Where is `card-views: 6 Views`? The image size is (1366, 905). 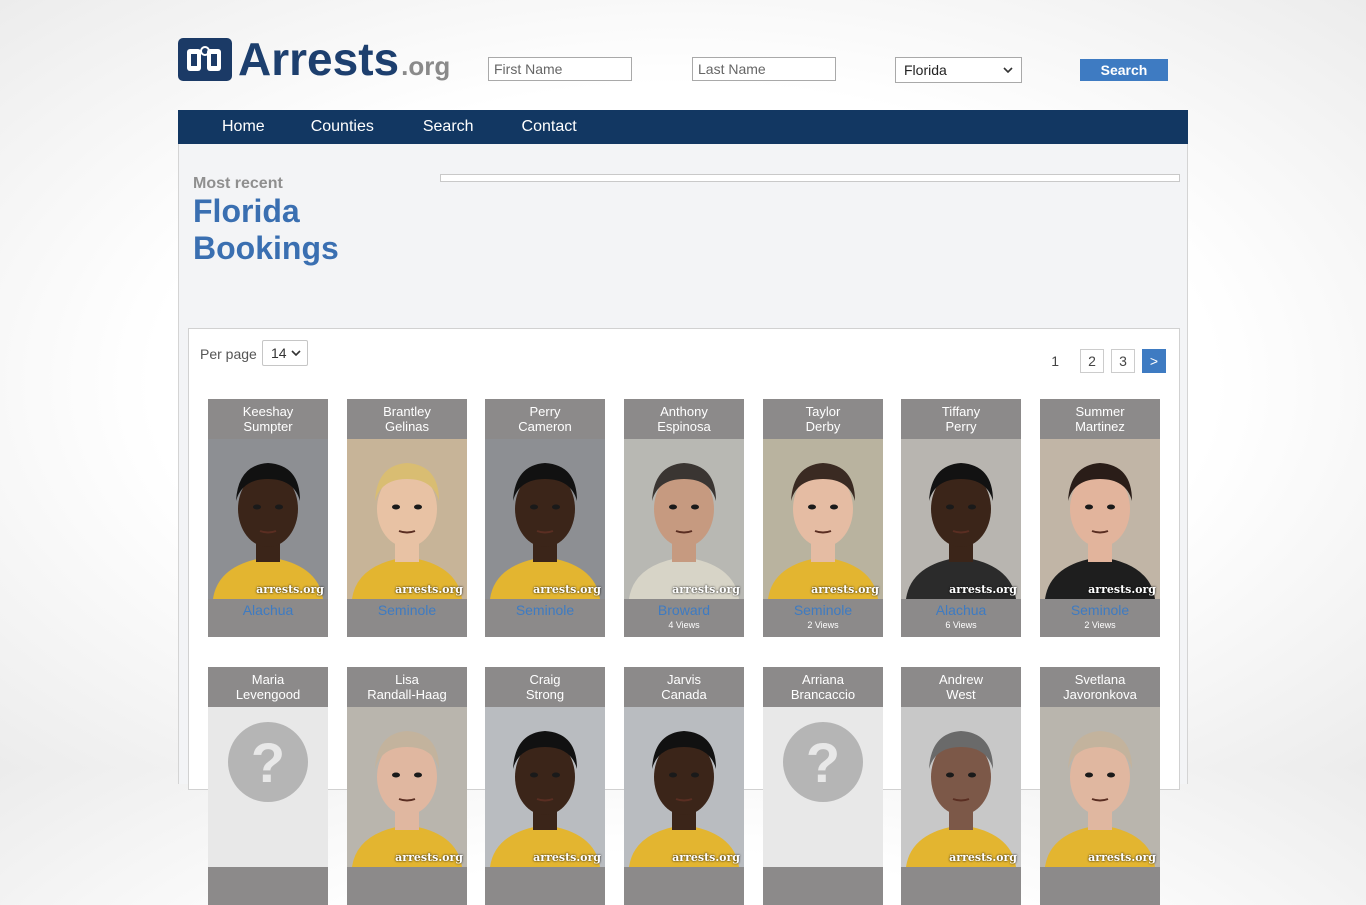
card-views: 6 Views is located at coordinates (961, 625).